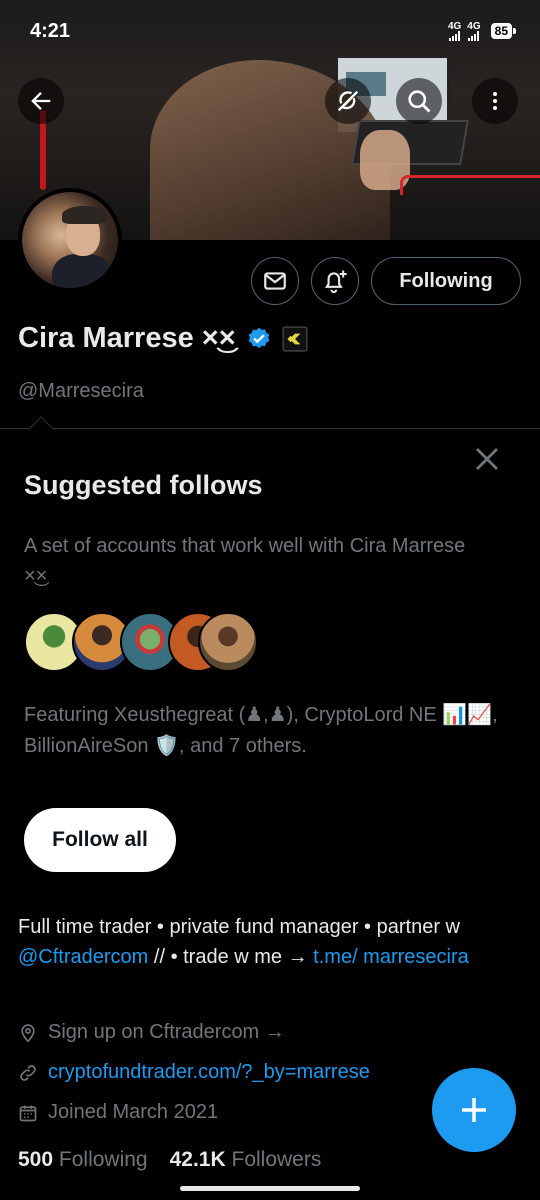 The image size is (540, 1200). I want to click on back-button, so click(41, 101).